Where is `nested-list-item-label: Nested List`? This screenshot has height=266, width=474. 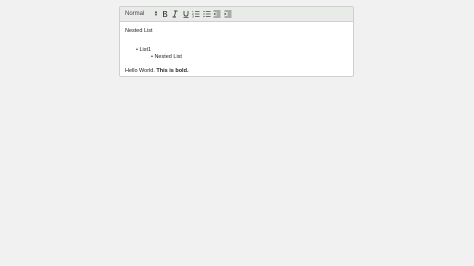
nested-list-item-label: Nested List is located at coordinates (168, 57).